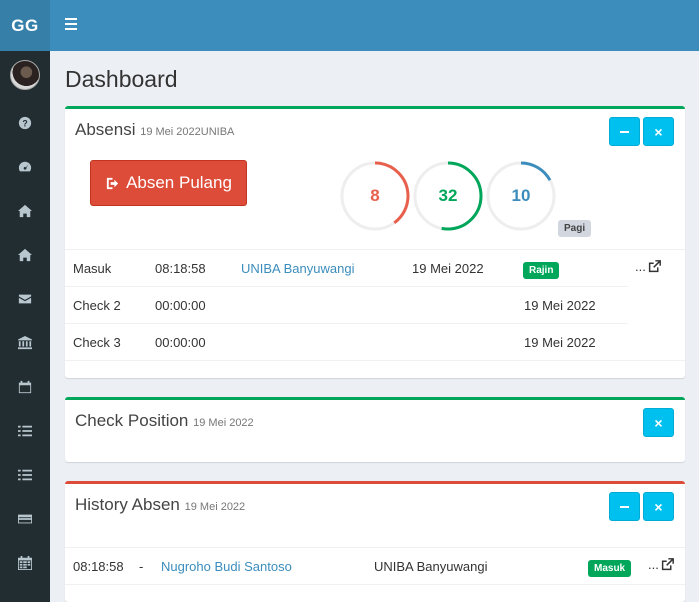 Image resolution: width=699 pixels, height=602 pixels. I want to click on question-circle-icon: ?, so click(25, 123).